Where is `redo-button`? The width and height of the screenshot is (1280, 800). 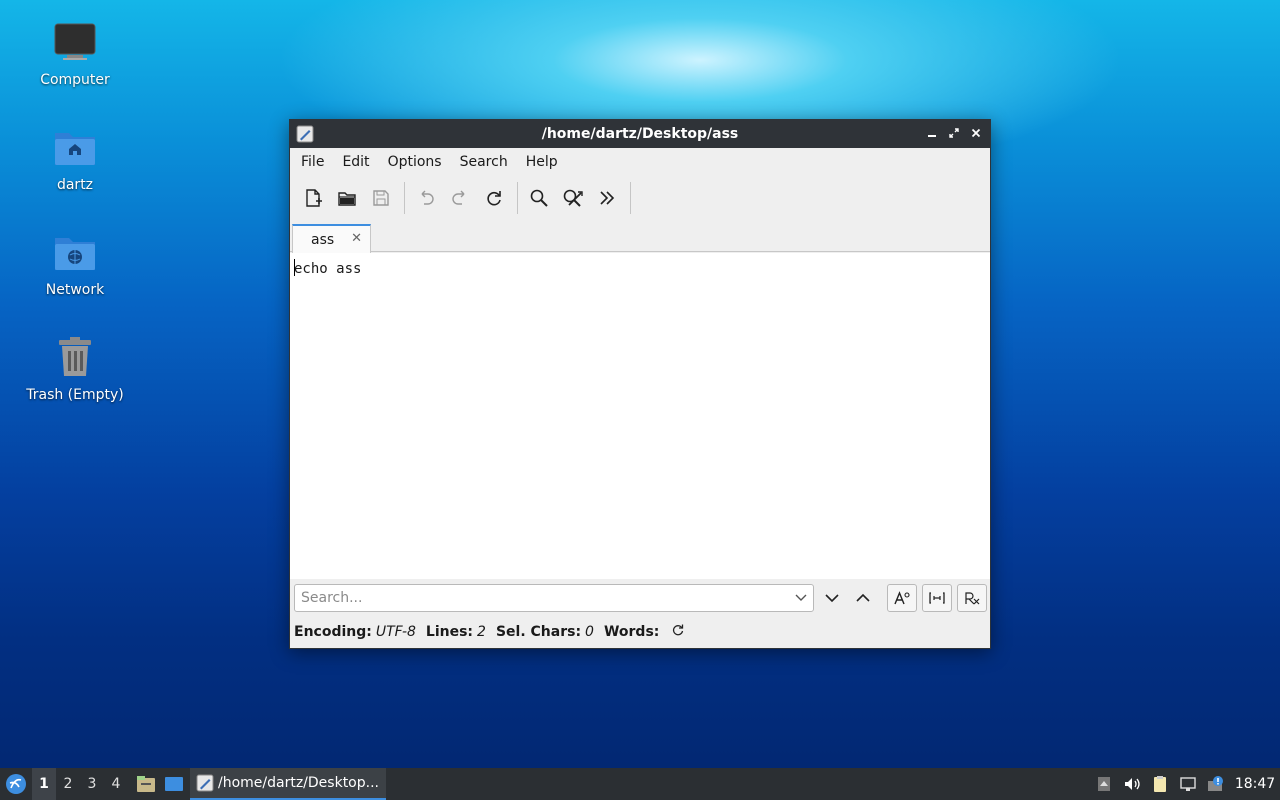 redo-button is located at coordinates (460, 198).